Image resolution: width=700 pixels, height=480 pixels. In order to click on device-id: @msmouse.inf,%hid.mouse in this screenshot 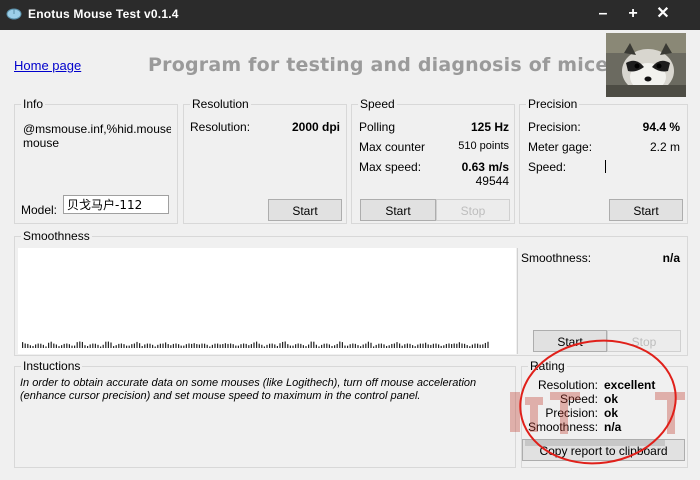, I will do `click(97, 129)`.